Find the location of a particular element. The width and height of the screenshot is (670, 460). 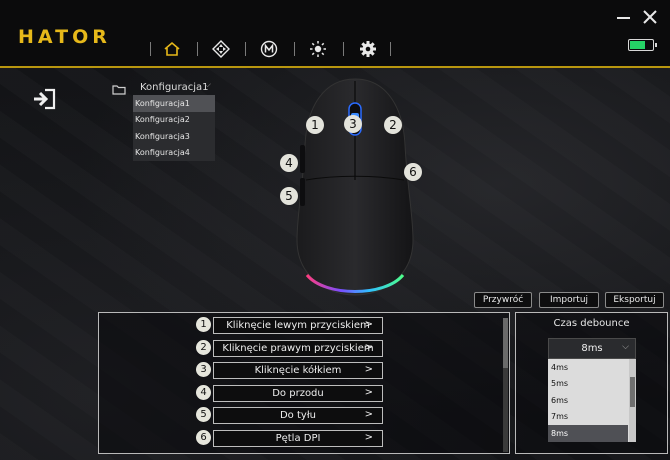

mapping-button: Kliknęcie lewym przyciskiem > is located at coordinates (298, 325).